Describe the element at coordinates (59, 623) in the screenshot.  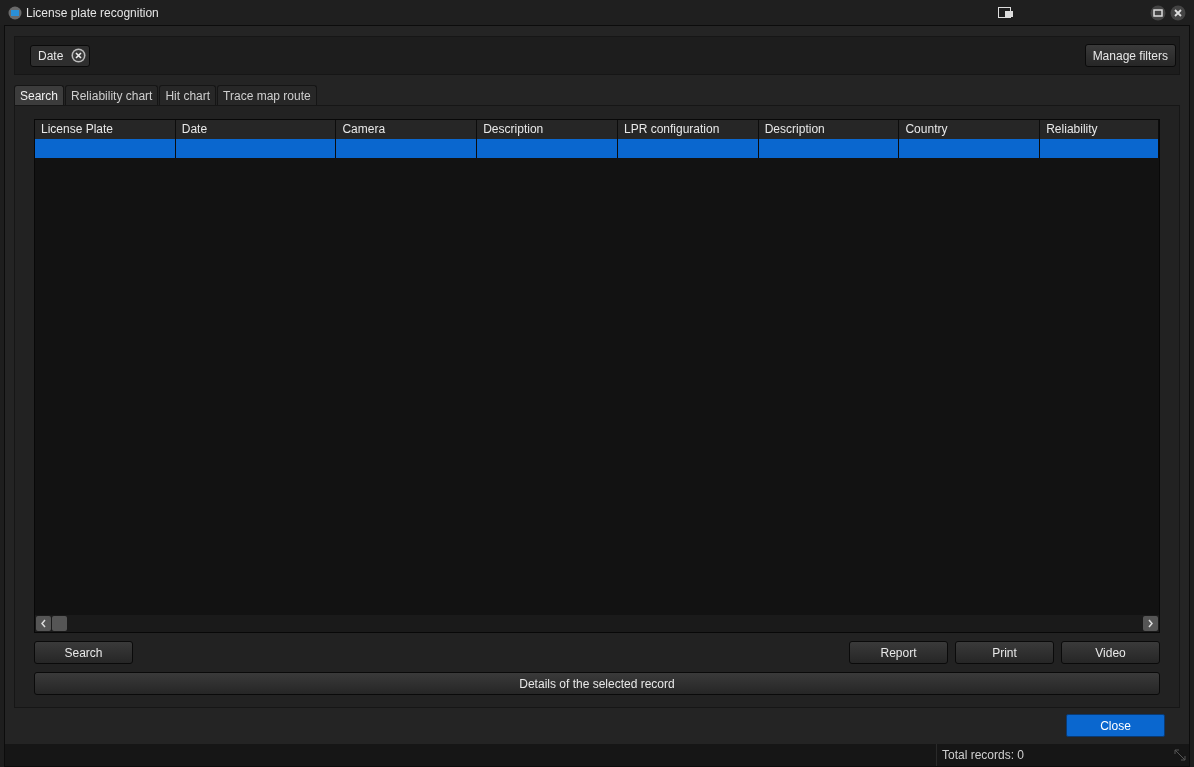
I see `scrollbar-thumb` at that location.